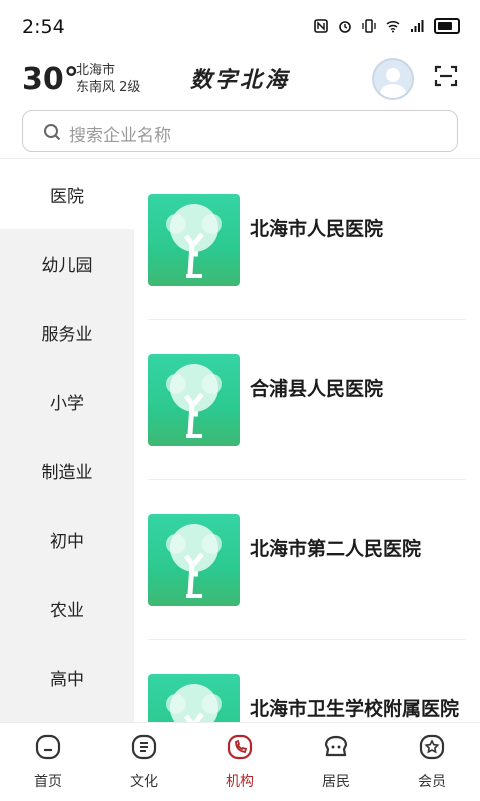 The image size is (480, 801). What do you see at coordinates (321, 26) in the screenshot?
I see `nfc-icon` at bounding box center [321, 26].